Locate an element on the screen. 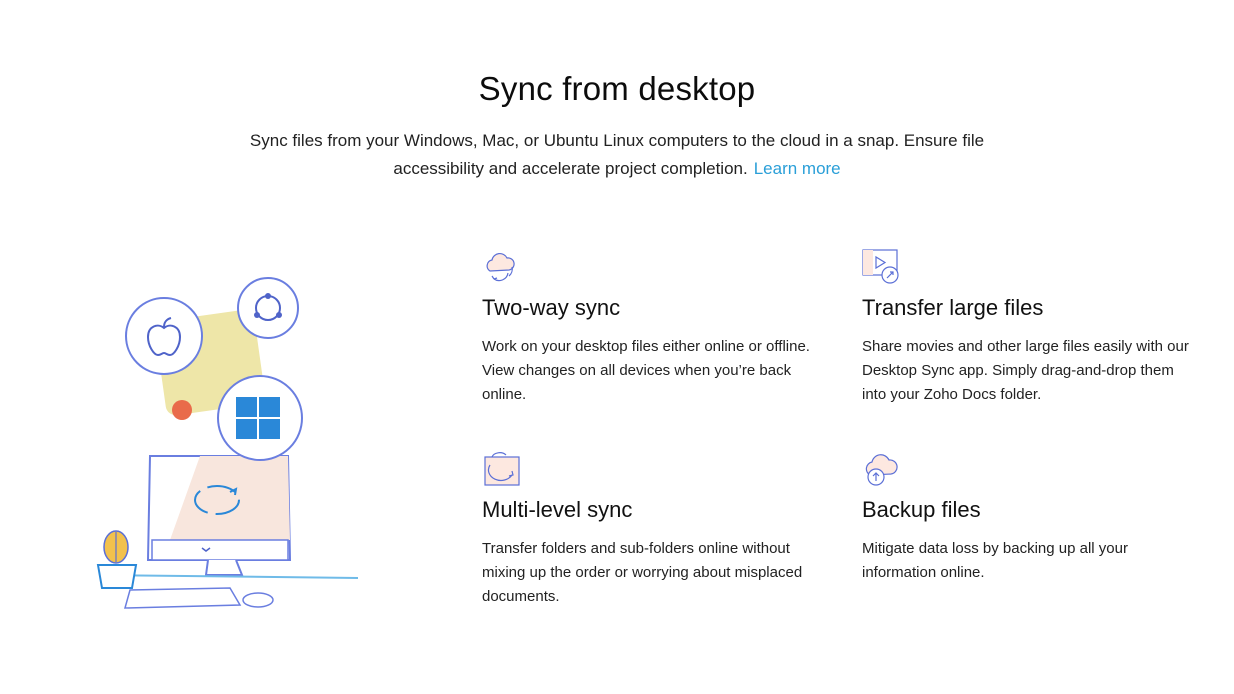  feature-title: Transfer large files is located at coordinates (953, 307).